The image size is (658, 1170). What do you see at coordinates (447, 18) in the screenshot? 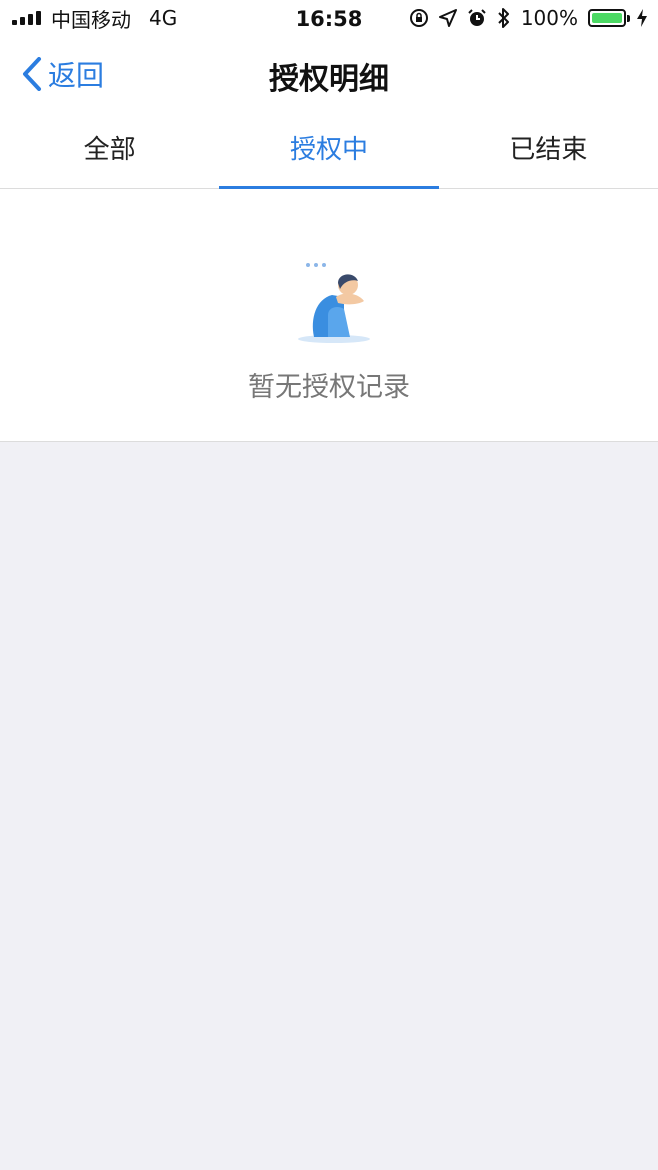
I see `location-icon` at bounding box center [447, 18].